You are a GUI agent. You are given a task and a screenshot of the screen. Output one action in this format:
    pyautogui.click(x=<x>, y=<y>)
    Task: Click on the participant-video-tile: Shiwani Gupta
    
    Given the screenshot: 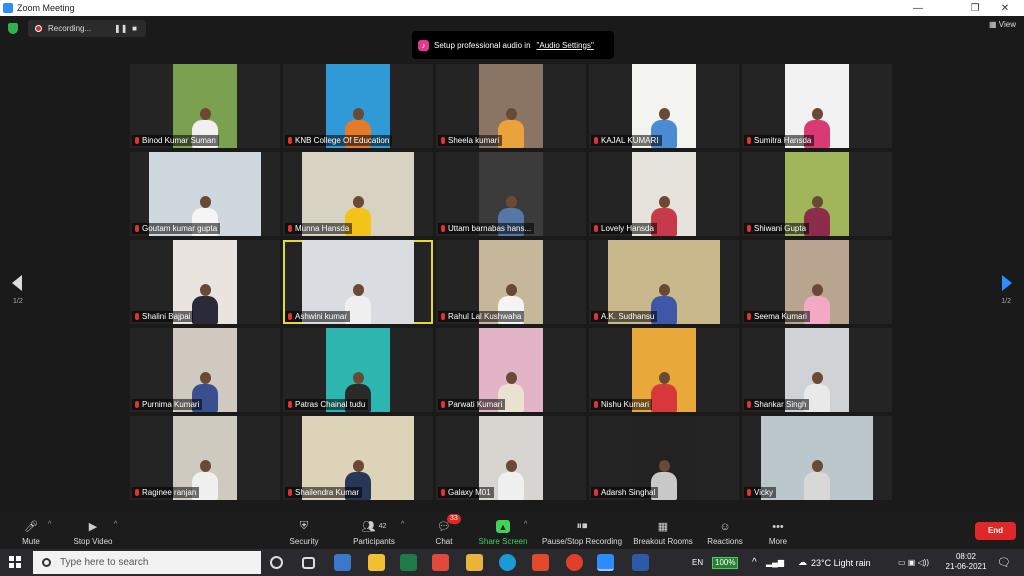 What is the action you would take?
    pyautogui.click(x=817, y=194)
    